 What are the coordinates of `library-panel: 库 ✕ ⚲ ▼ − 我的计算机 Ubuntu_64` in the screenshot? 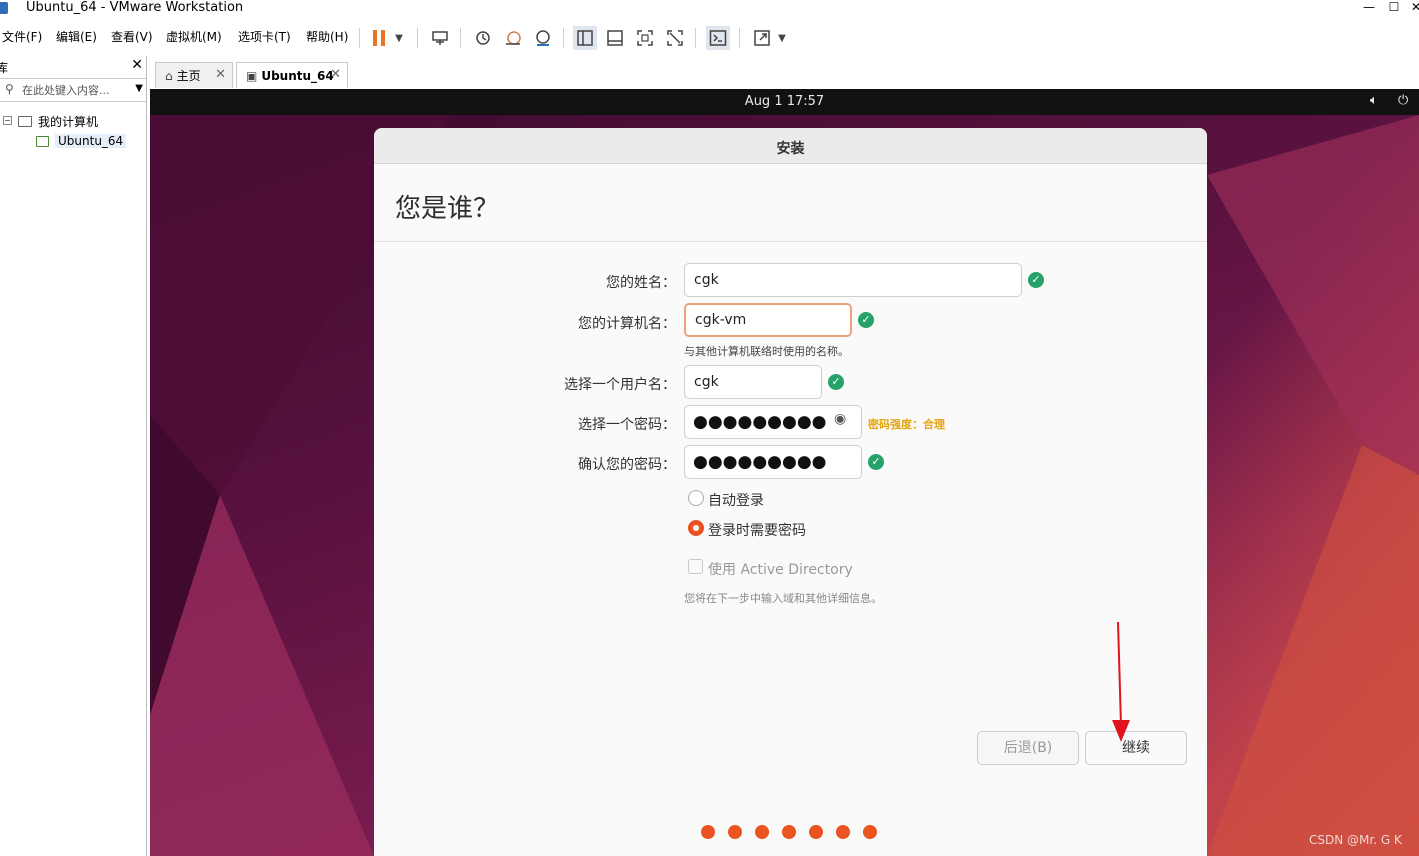 It's located at (73, 456).